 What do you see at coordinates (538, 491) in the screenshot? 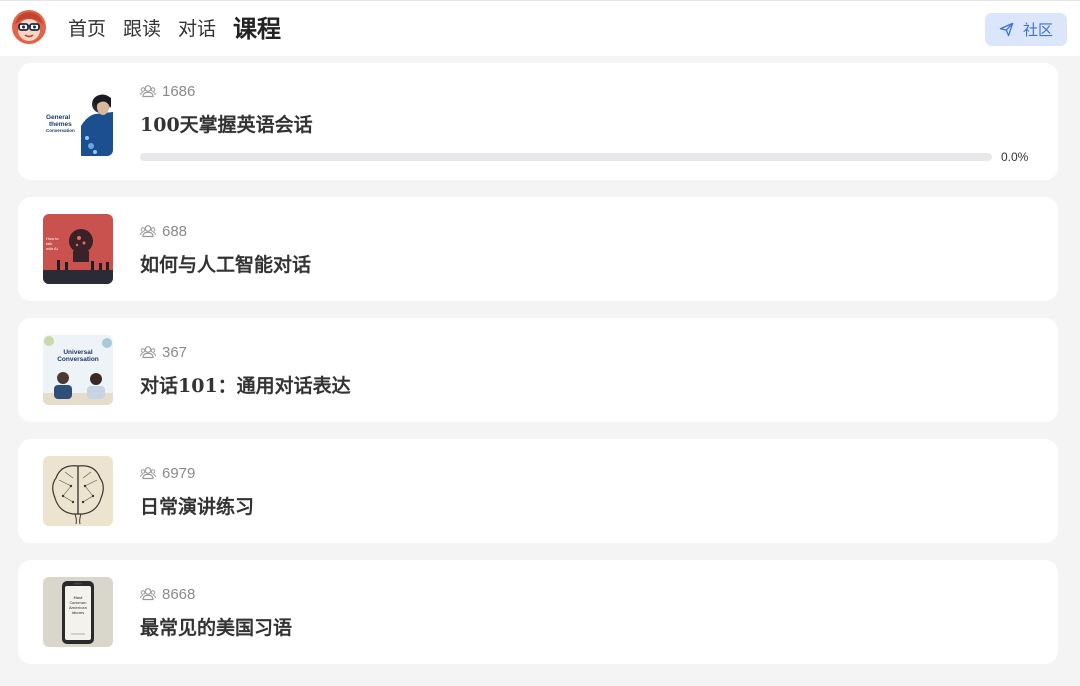
I see `course-card: 6979 日常演讲练习` at bounding box center [538, 491].